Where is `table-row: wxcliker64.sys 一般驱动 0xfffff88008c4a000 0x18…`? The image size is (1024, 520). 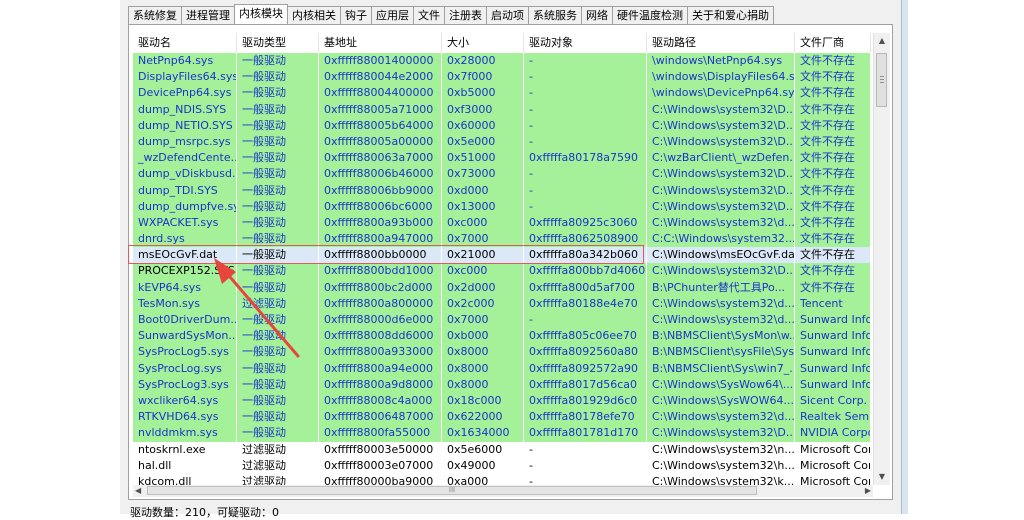 table-row: wxcliker64.sys 一般驱动 0xfffff88008c4a000 0x18… is located at coordinates (502, 401).